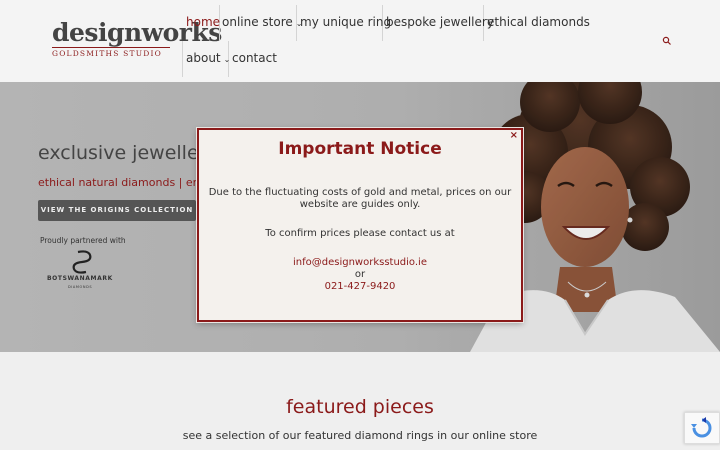  Describe the element at coordinates (182, 59) in the screenshot. I see `nav-divider` at that location.